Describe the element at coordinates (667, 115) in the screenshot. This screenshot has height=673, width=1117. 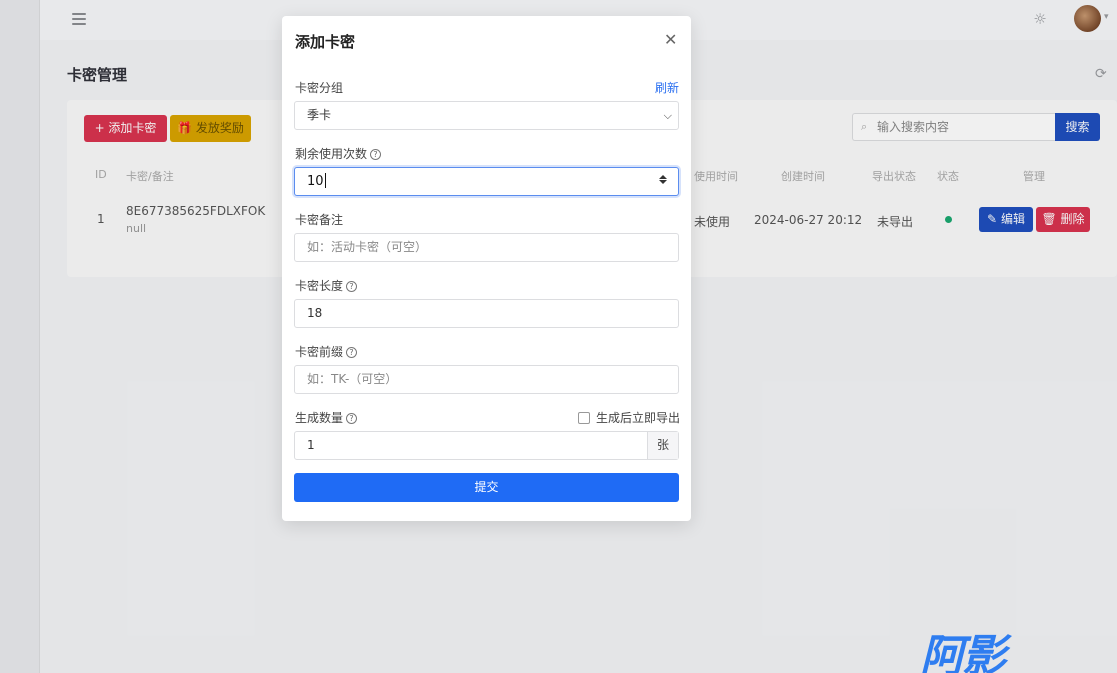
I see `chevron-down-icon: ⌵` at that location.